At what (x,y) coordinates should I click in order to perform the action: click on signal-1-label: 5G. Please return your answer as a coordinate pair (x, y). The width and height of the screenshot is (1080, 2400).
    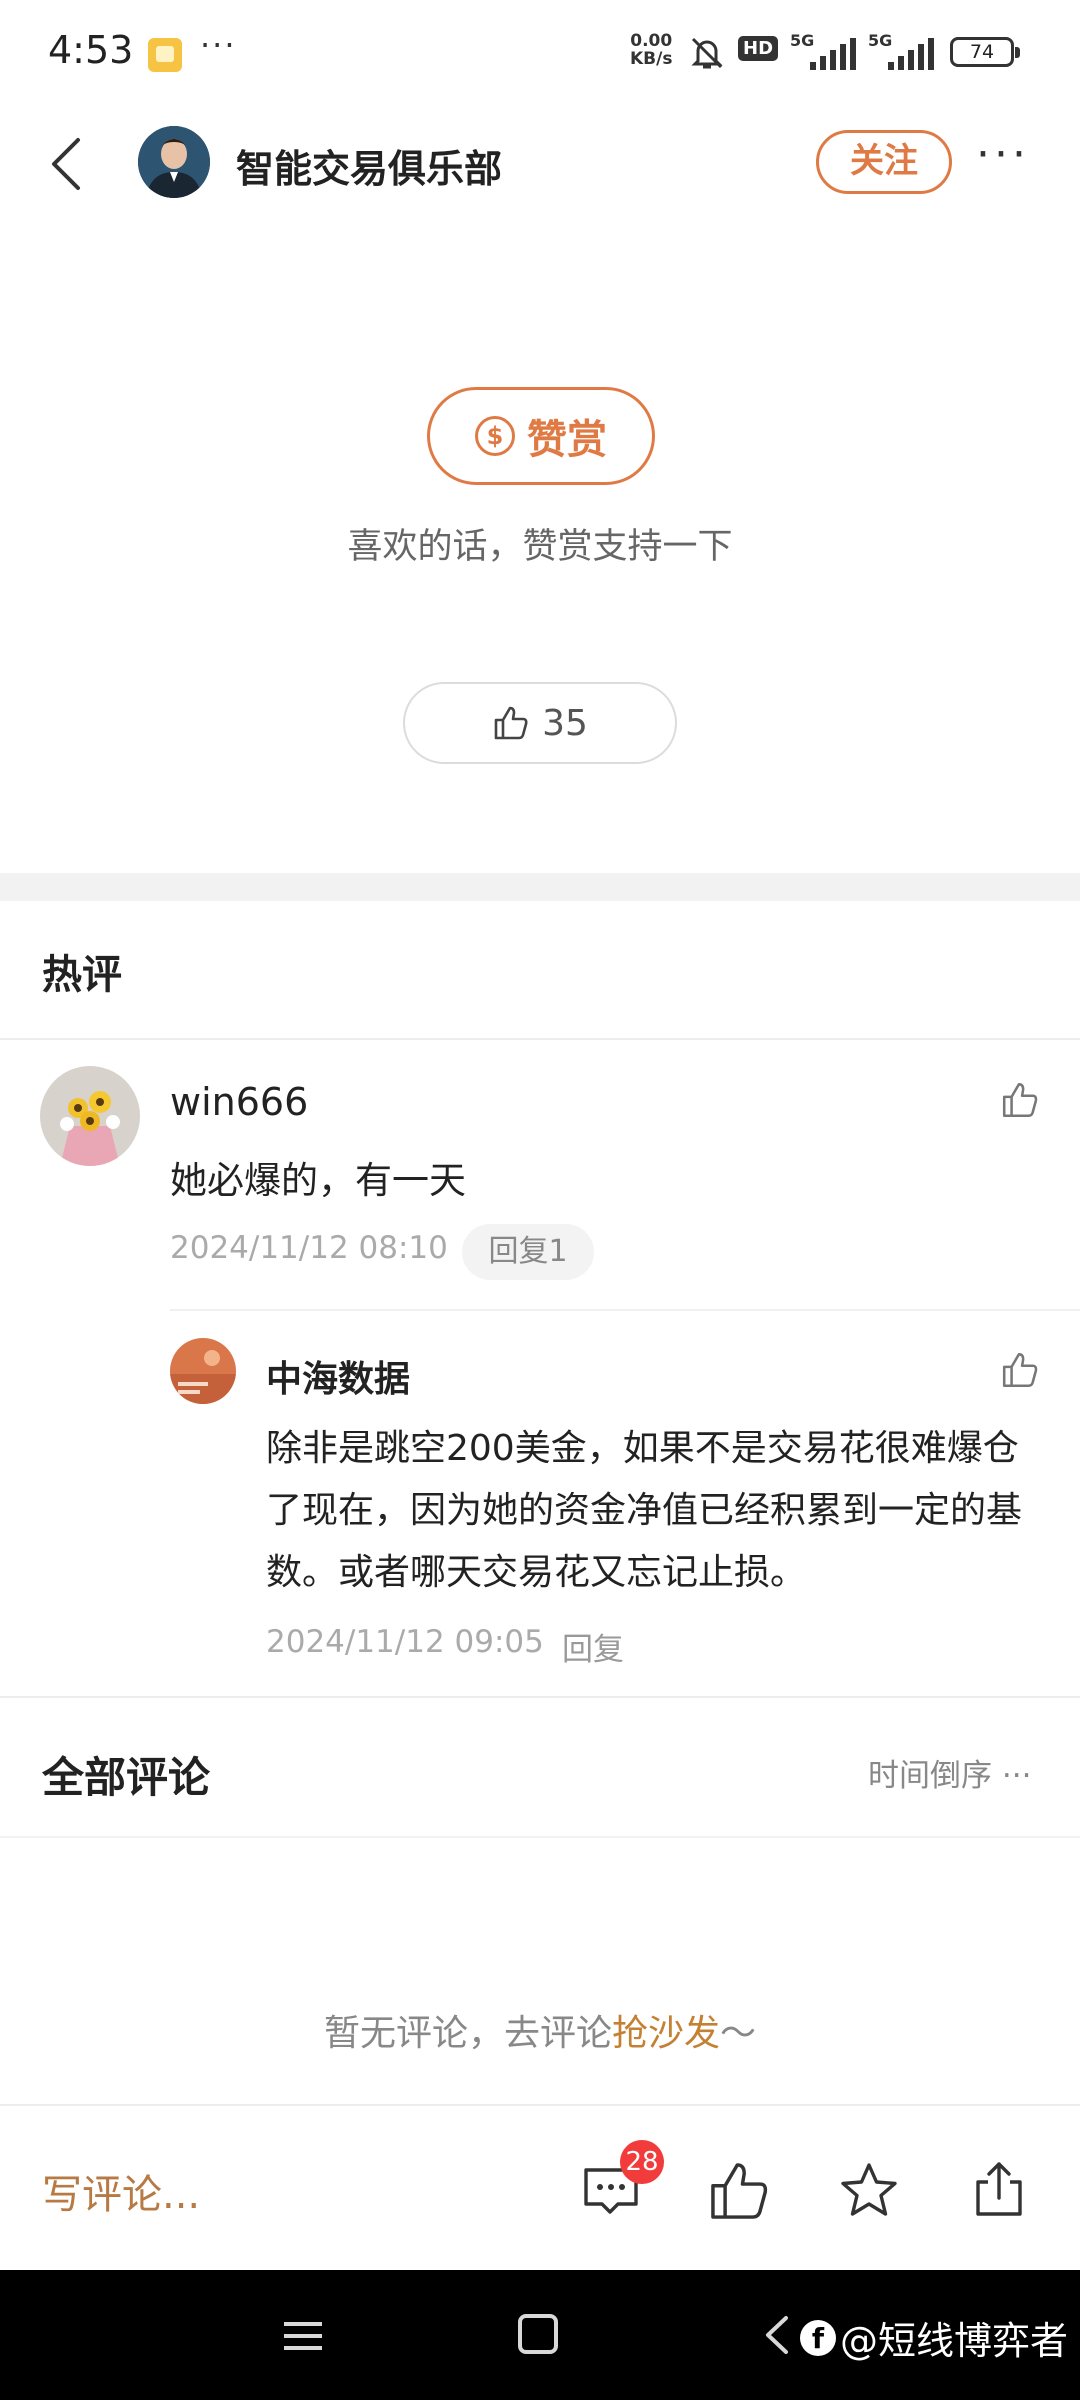
    Looking at the image, I should click on (802, 40).